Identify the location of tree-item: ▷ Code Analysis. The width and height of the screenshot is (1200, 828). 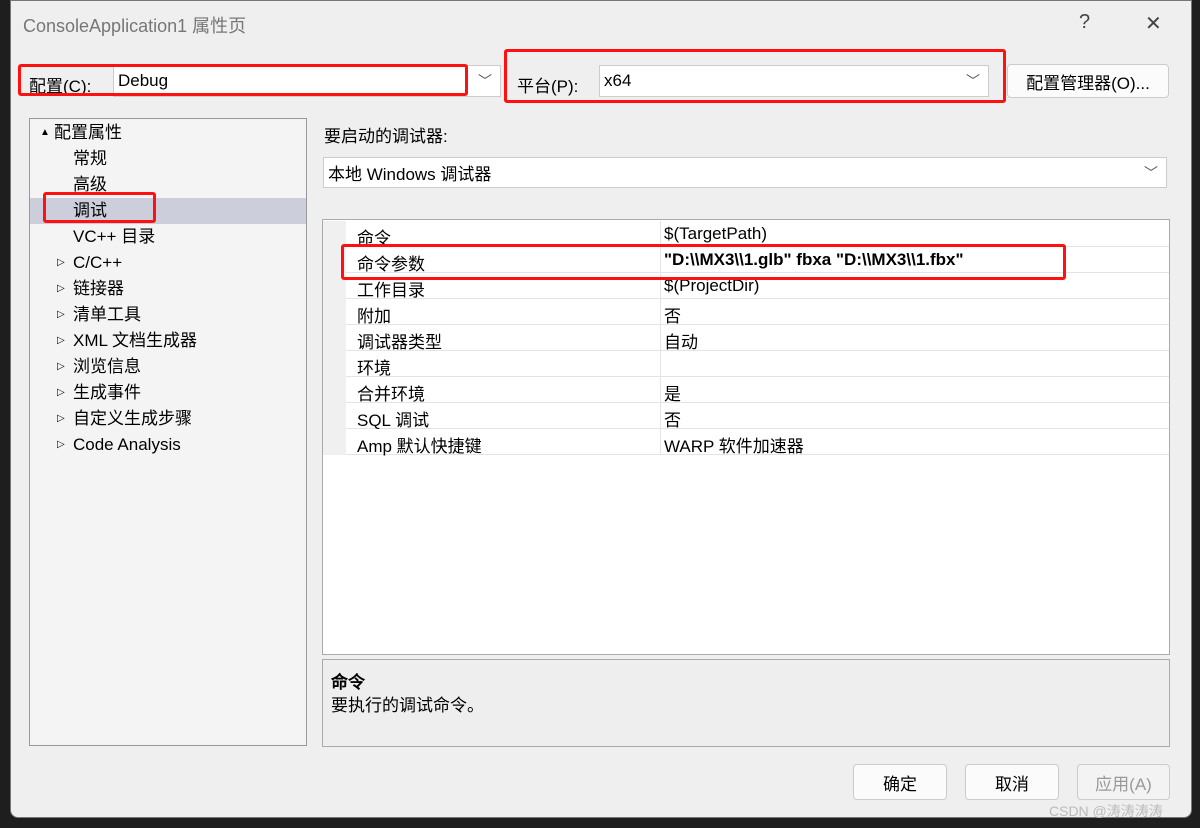
(168, 445).